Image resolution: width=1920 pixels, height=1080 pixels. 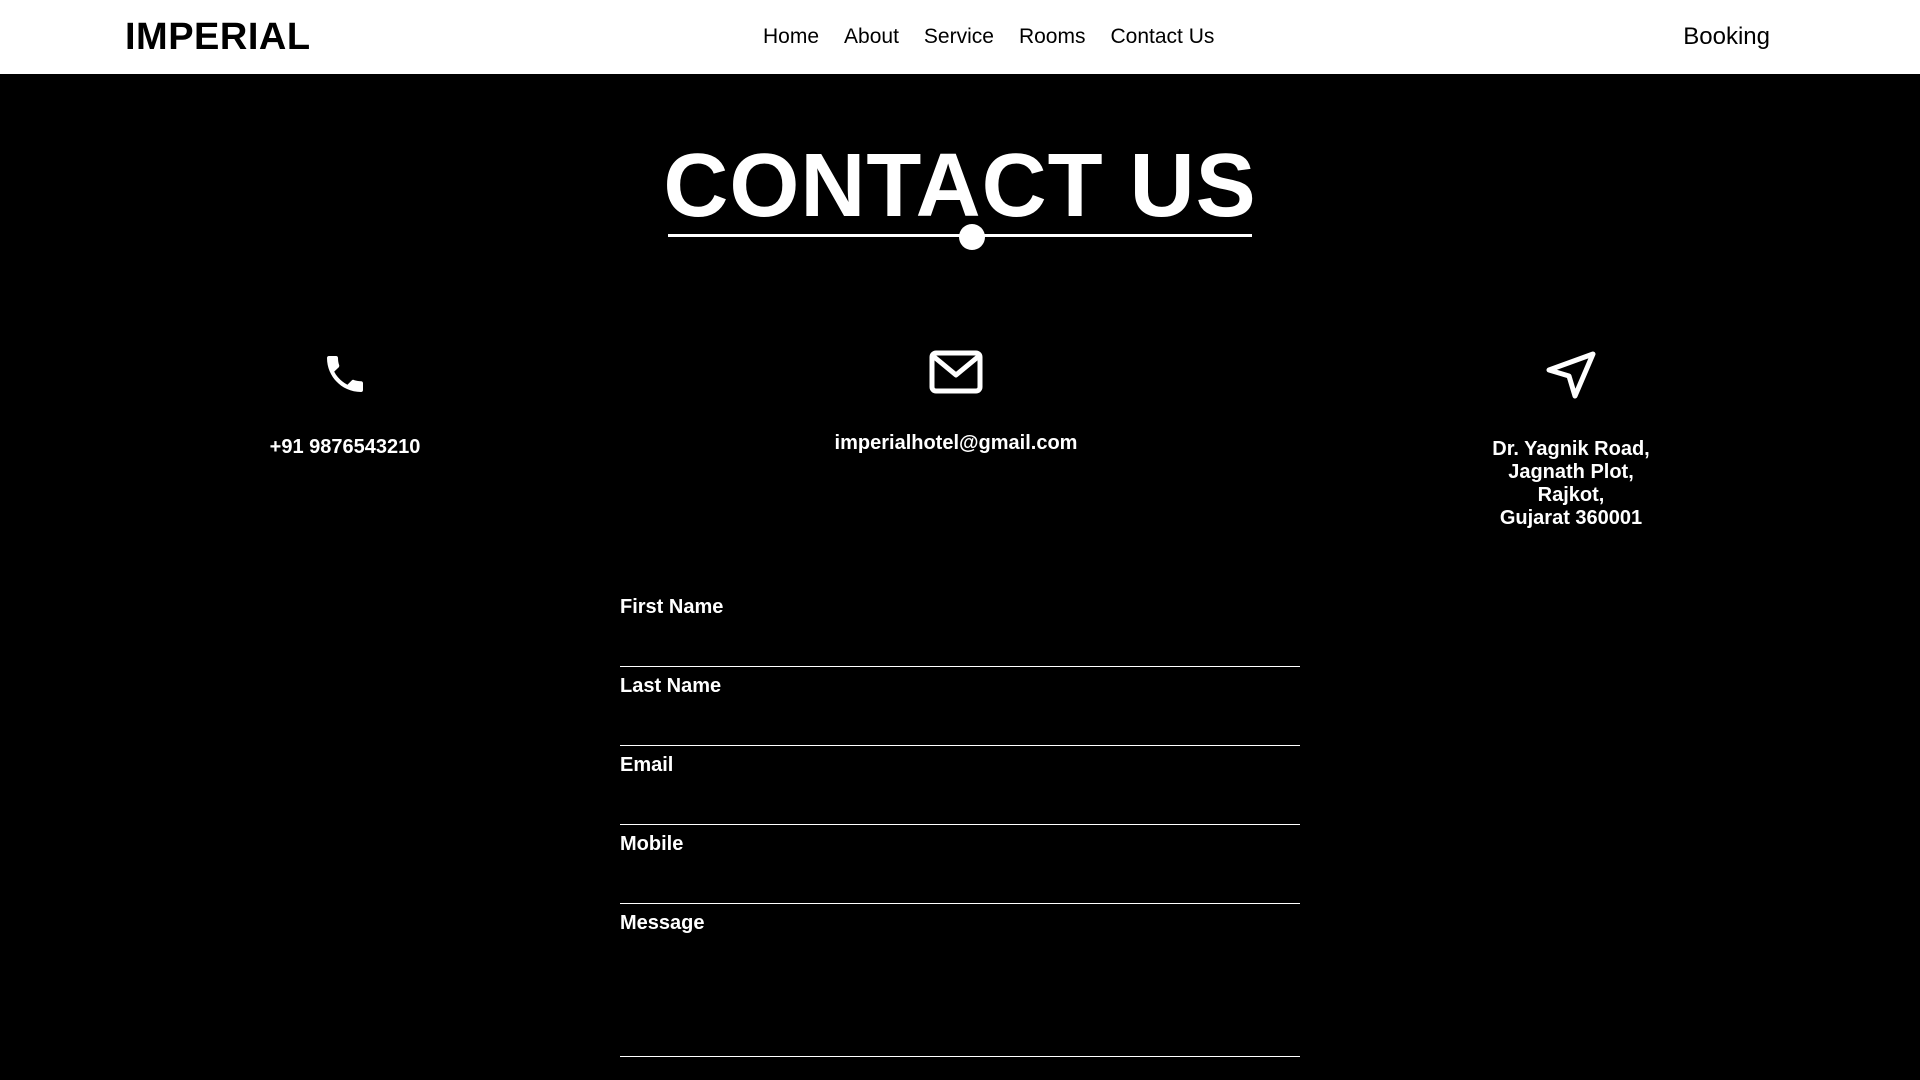 I want to click on address-line-3: Rajkot,, so click(x=1571, y=495).